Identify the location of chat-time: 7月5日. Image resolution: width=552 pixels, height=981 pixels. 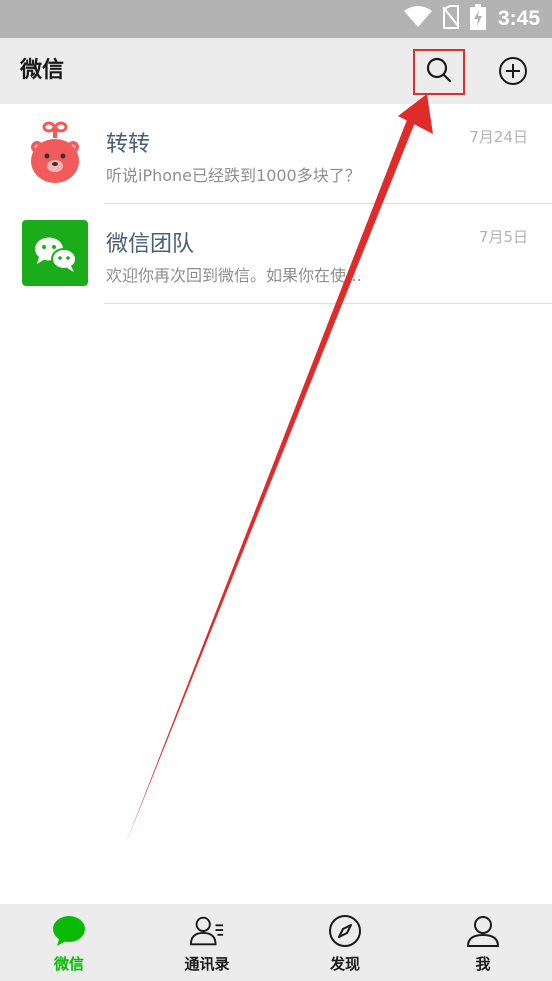
(503, 237).